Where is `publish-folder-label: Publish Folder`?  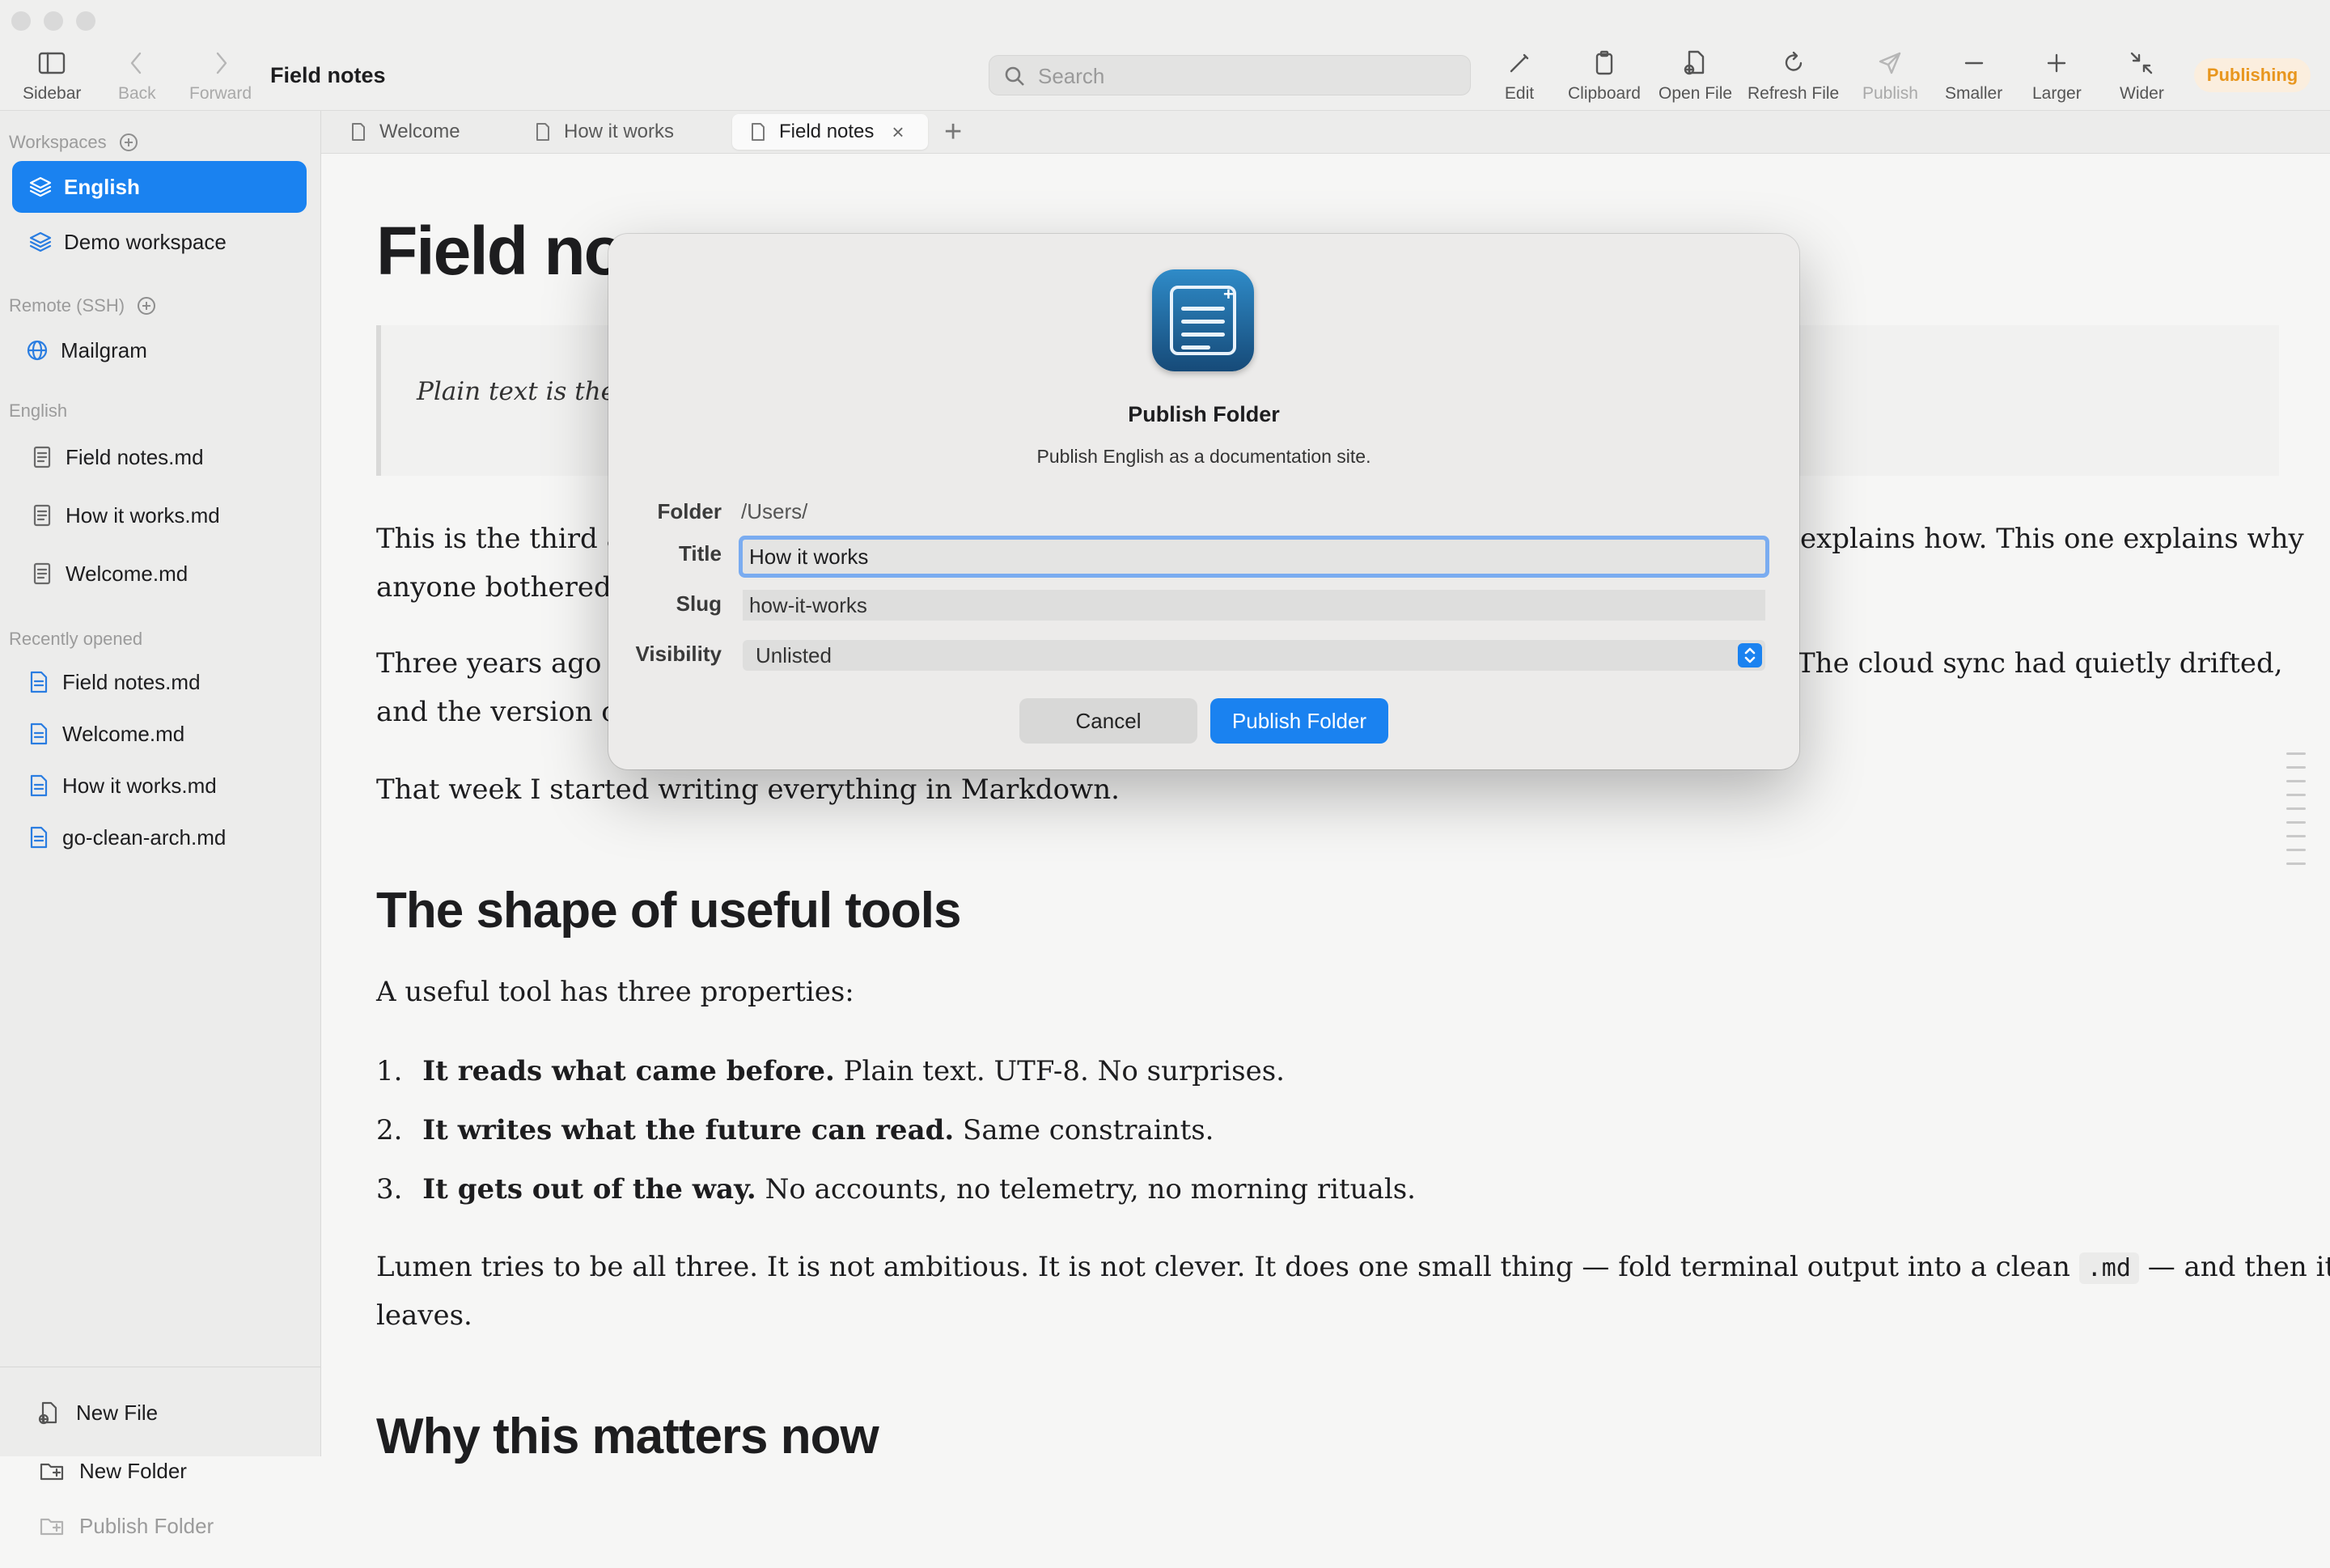 publish-folder-label: Publish Folder is located at coordinates (147, 1526).